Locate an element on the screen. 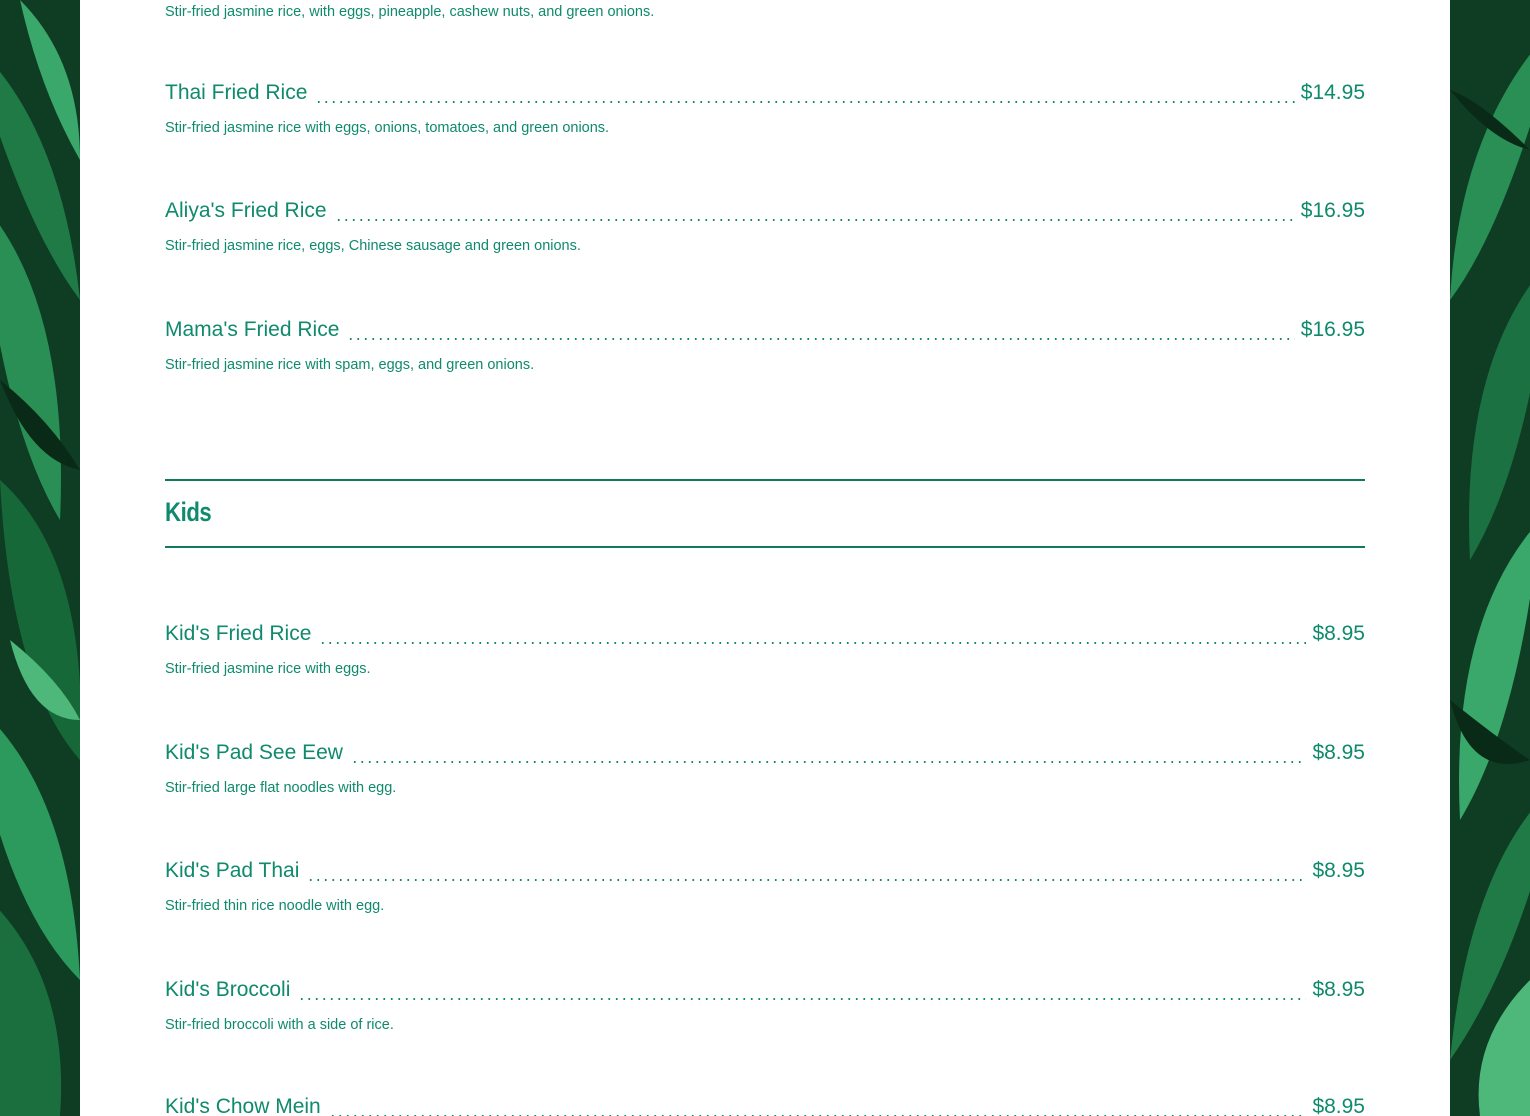 Image resolution: width=1530 pixels, height=1116 pixels. item-name: Kid's Pad Thai is located at coordinates (232, 870).